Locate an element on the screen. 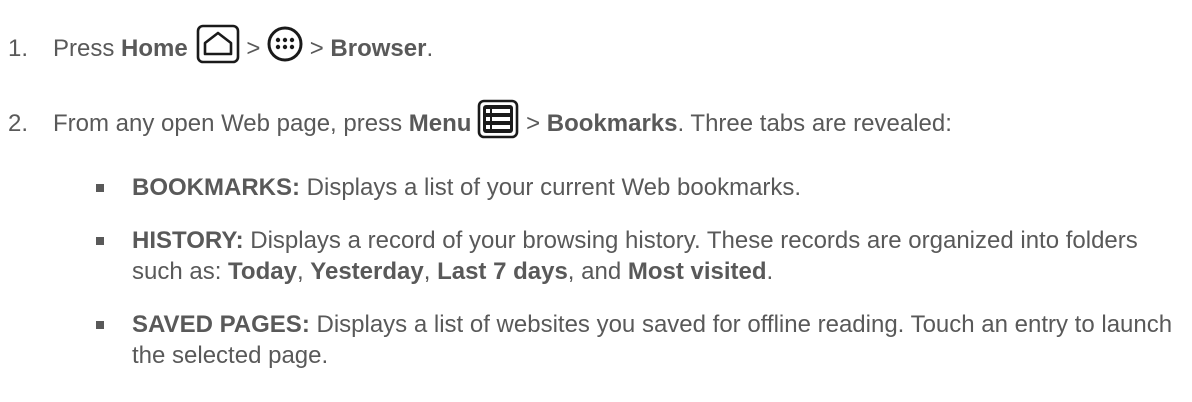  step-number: 1. is located at coordinates (18, 48).